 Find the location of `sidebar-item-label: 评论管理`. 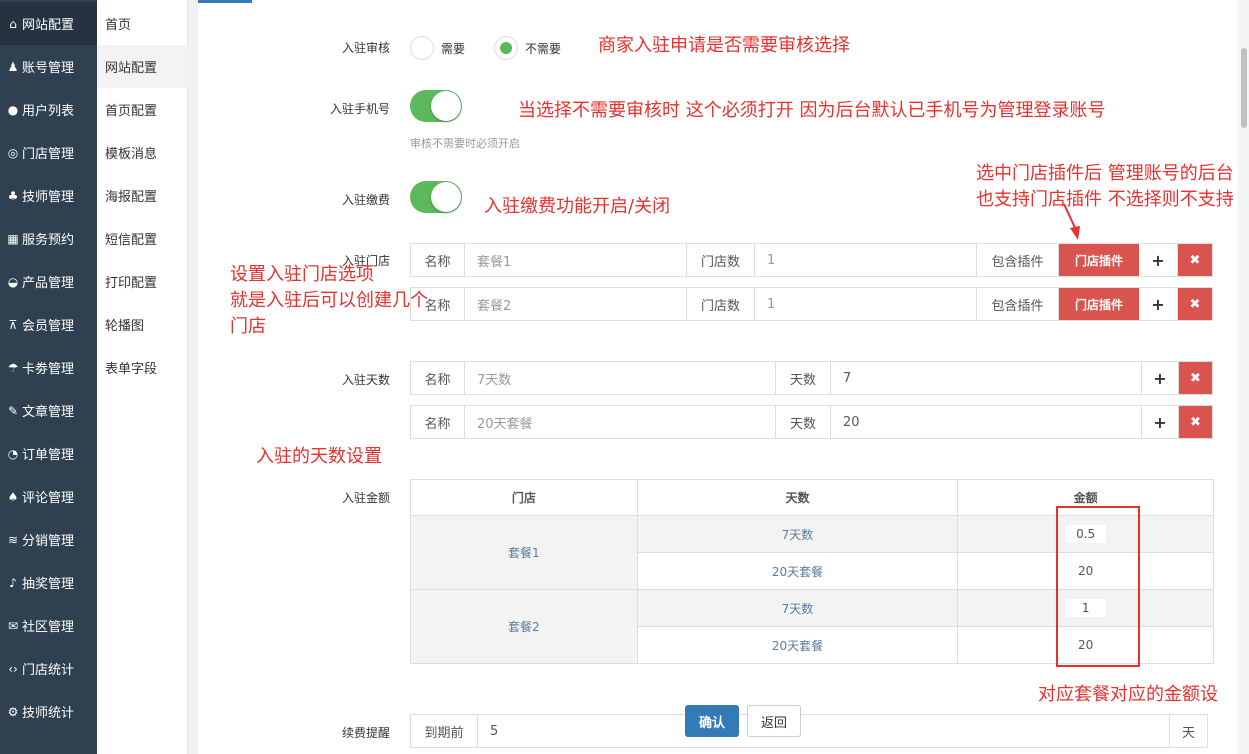

sidebar-item-label: 评论管理 is located at coordinates (48, 498).